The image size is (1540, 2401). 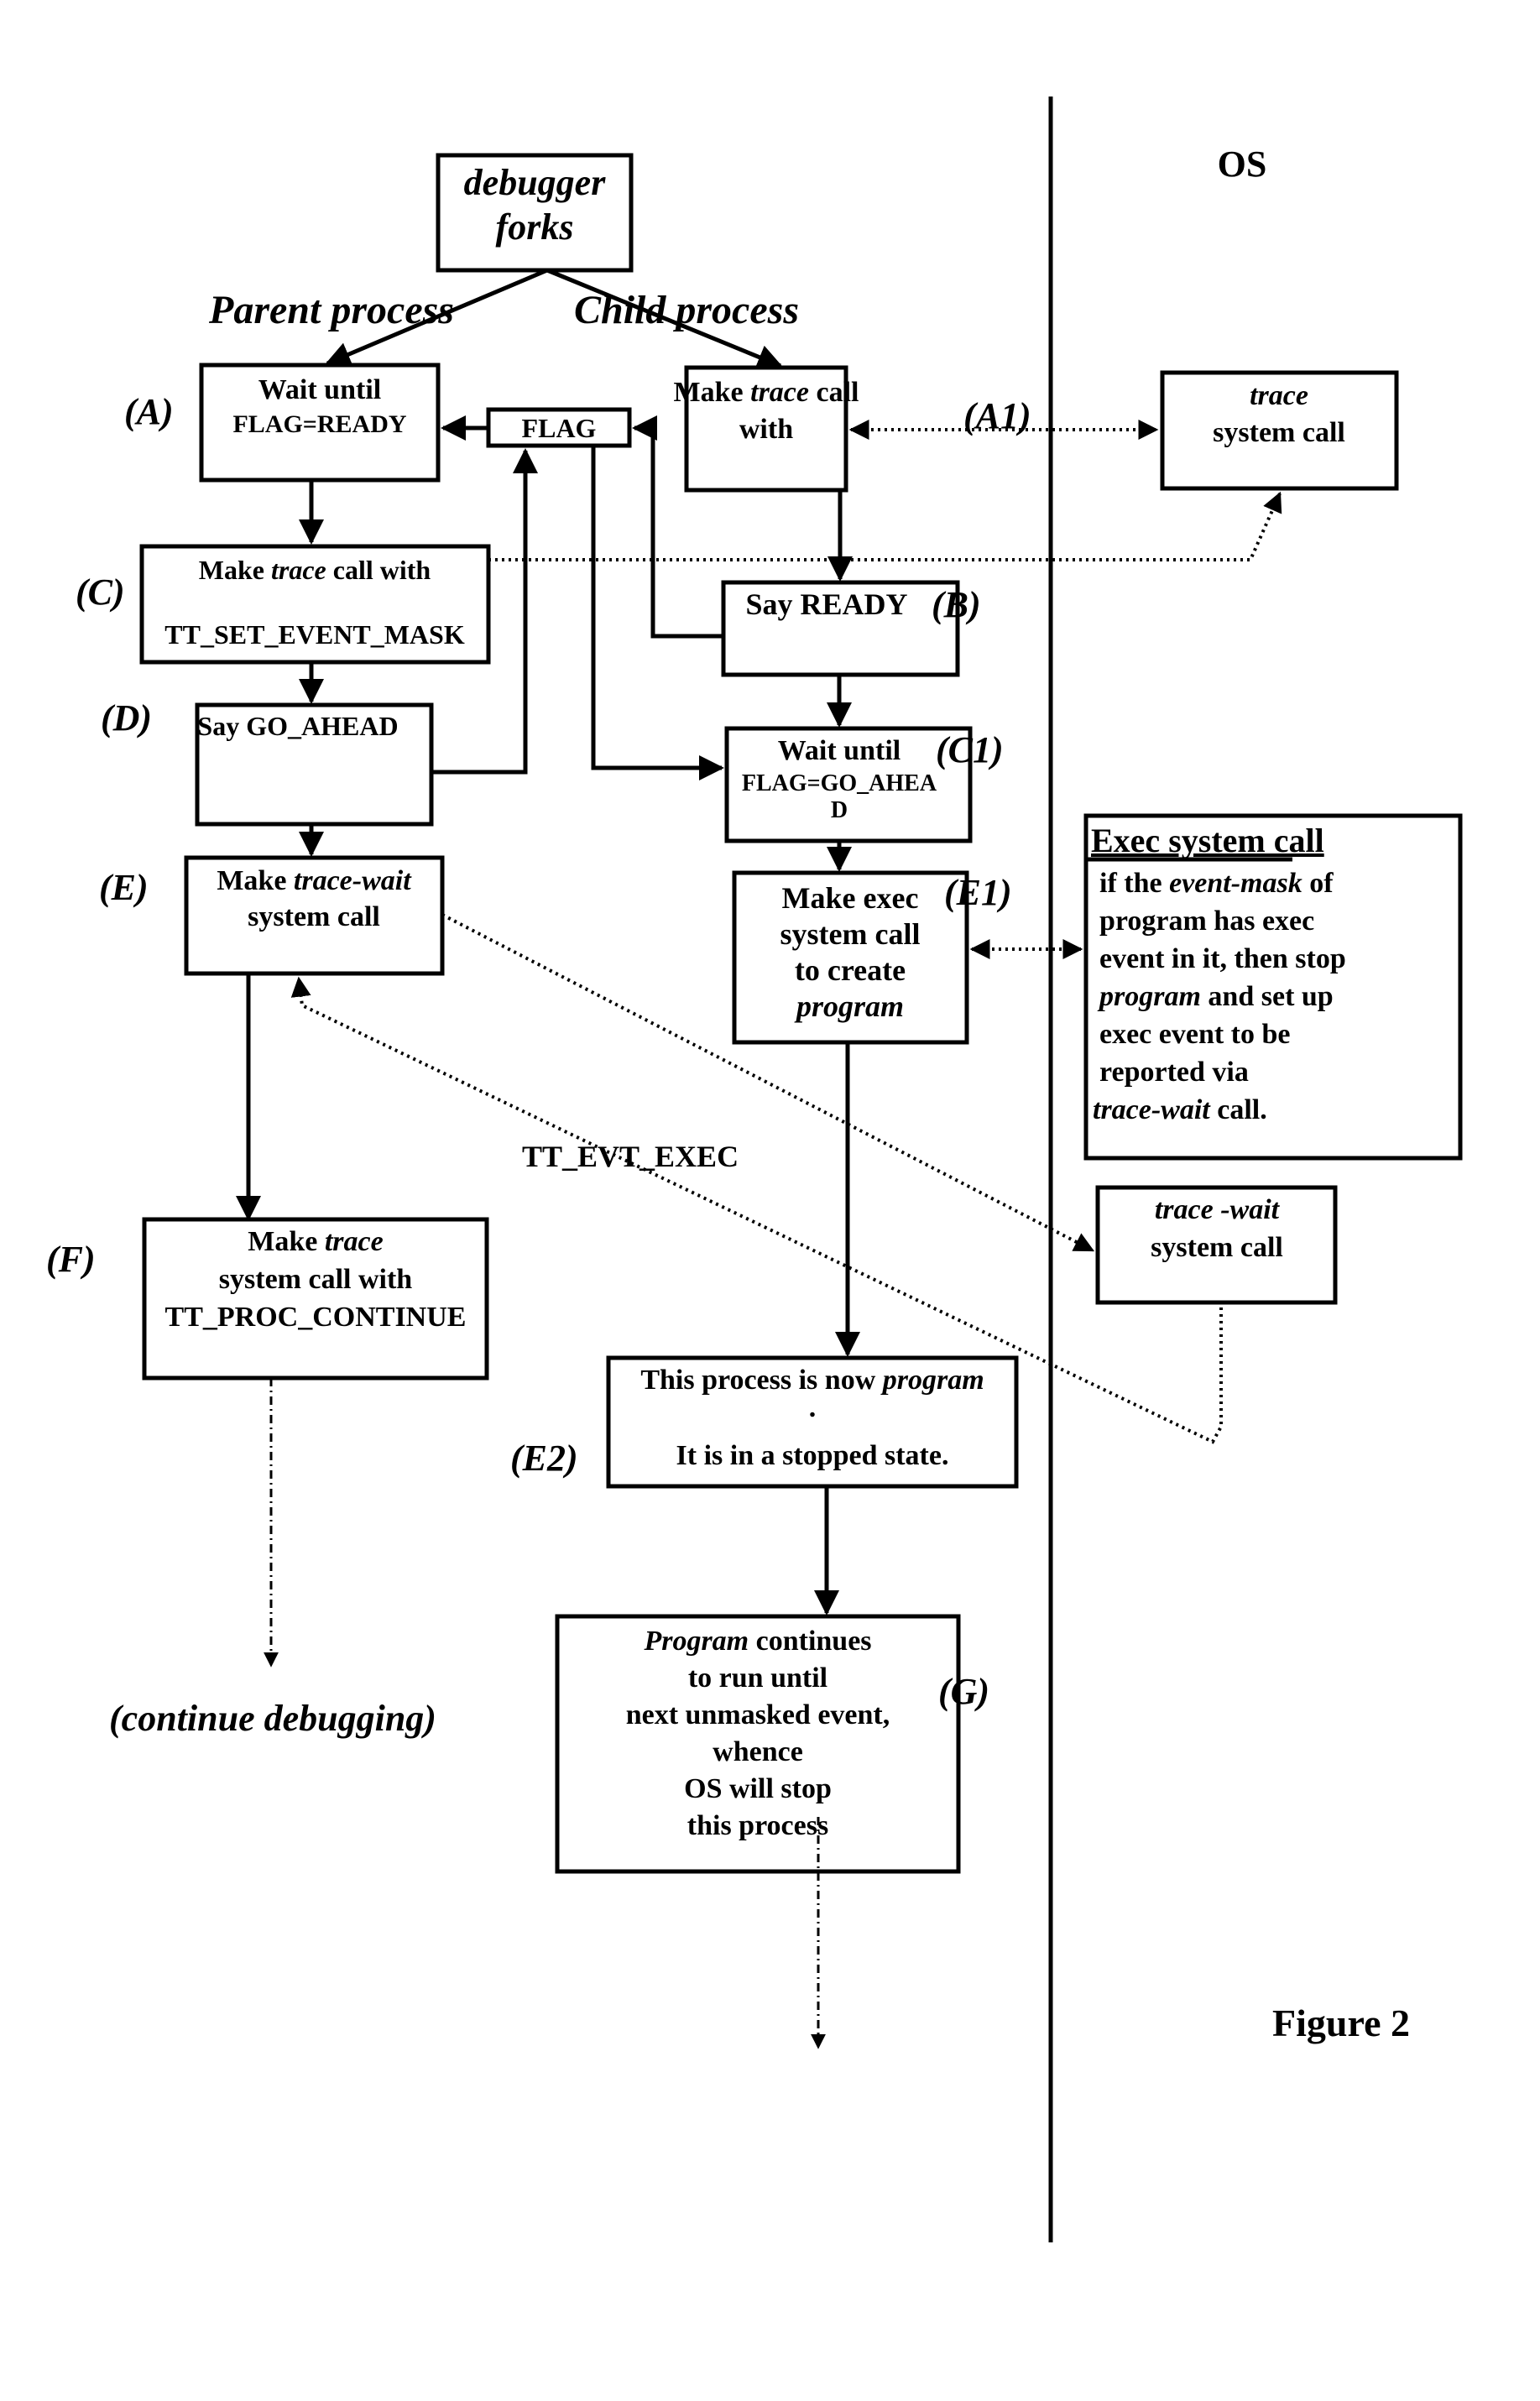 What do you see at coordinates (712, 392) in the screenshot?
I see `step-a1-pre: Make` at bounding box center [712, 392].